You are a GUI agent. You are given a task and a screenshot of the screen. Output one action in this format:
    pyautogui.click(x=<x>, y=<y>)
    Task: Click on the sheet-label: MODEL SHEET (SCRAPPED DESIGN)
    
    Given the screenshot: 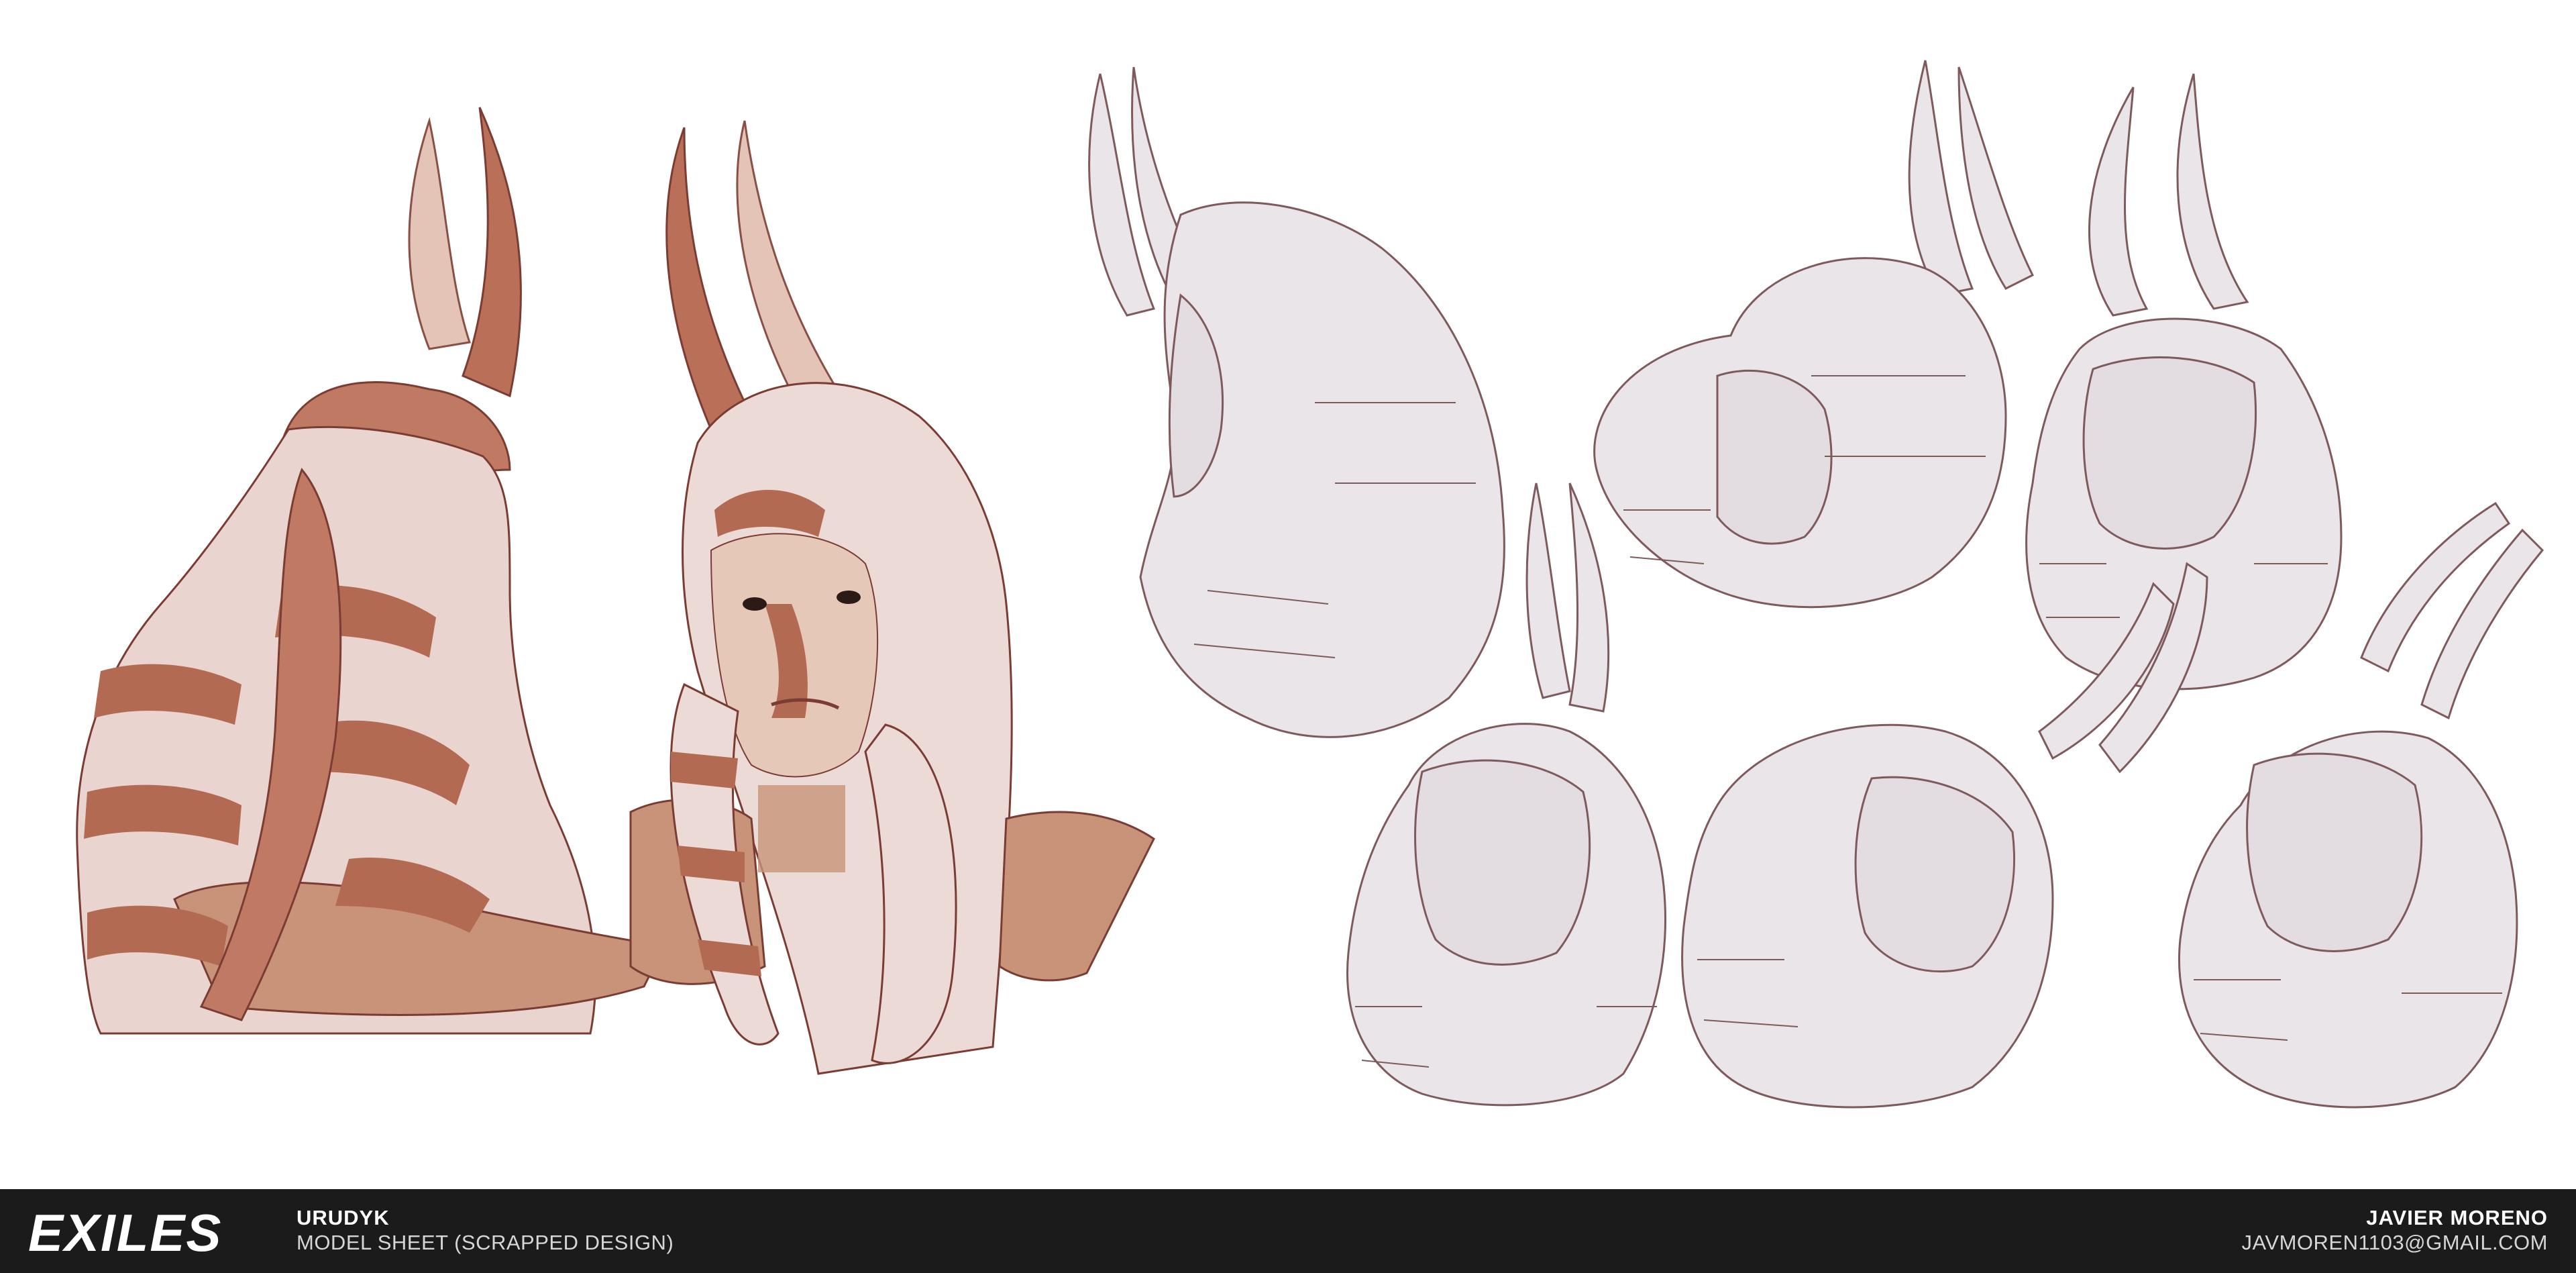 What is the action you would take?
    pyautogui.click(x=485, y=1243)
    